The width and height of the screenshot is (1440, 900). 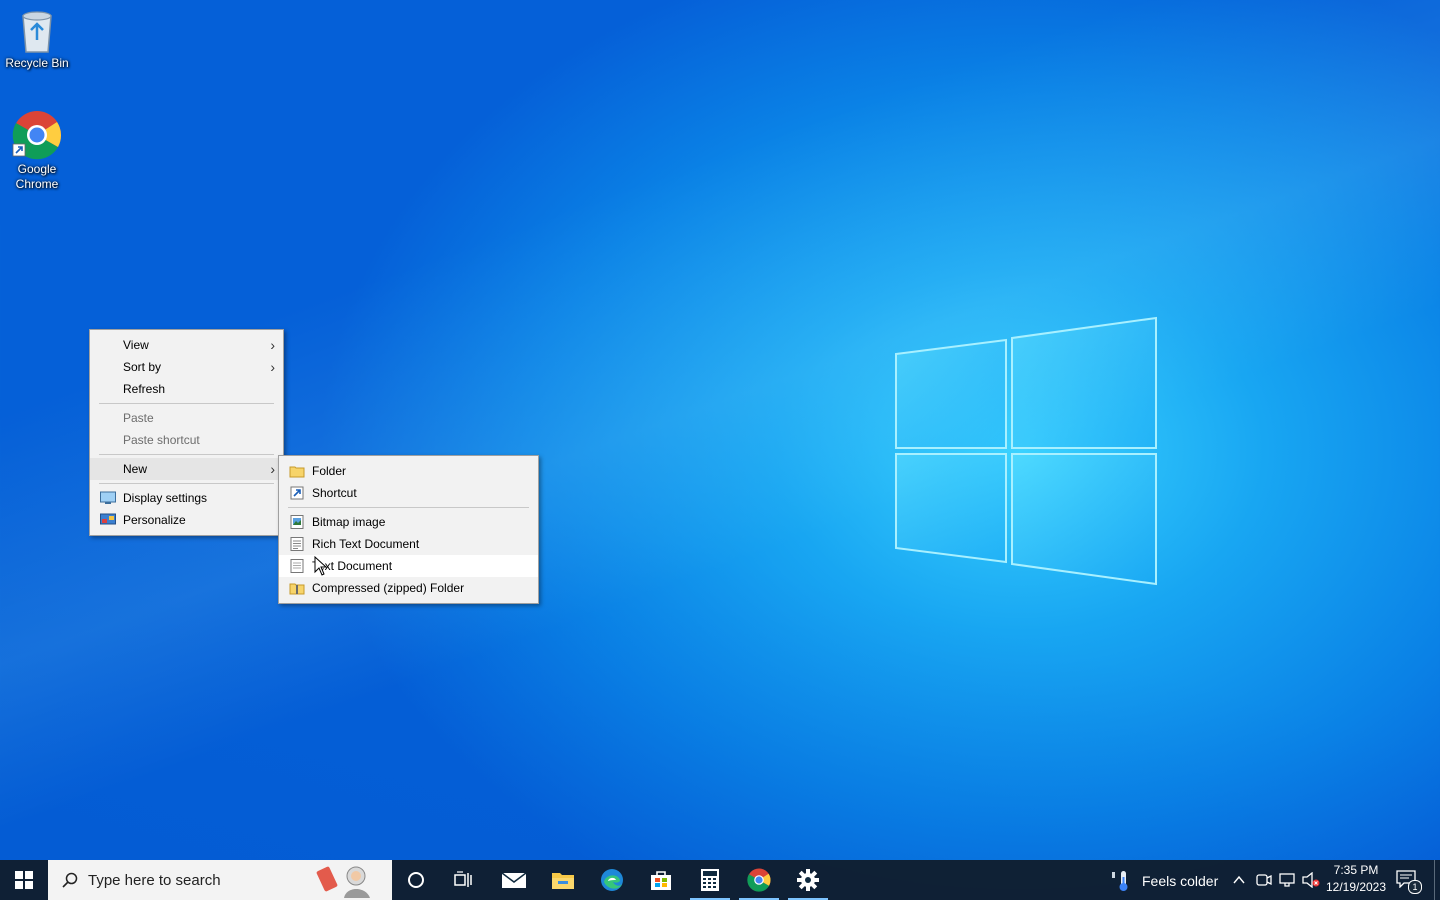 What do you see at coordinates (366, 544) in the screenshot?
I see `menu-item-label: Rich Text Document` at bounding box center [366, 544].